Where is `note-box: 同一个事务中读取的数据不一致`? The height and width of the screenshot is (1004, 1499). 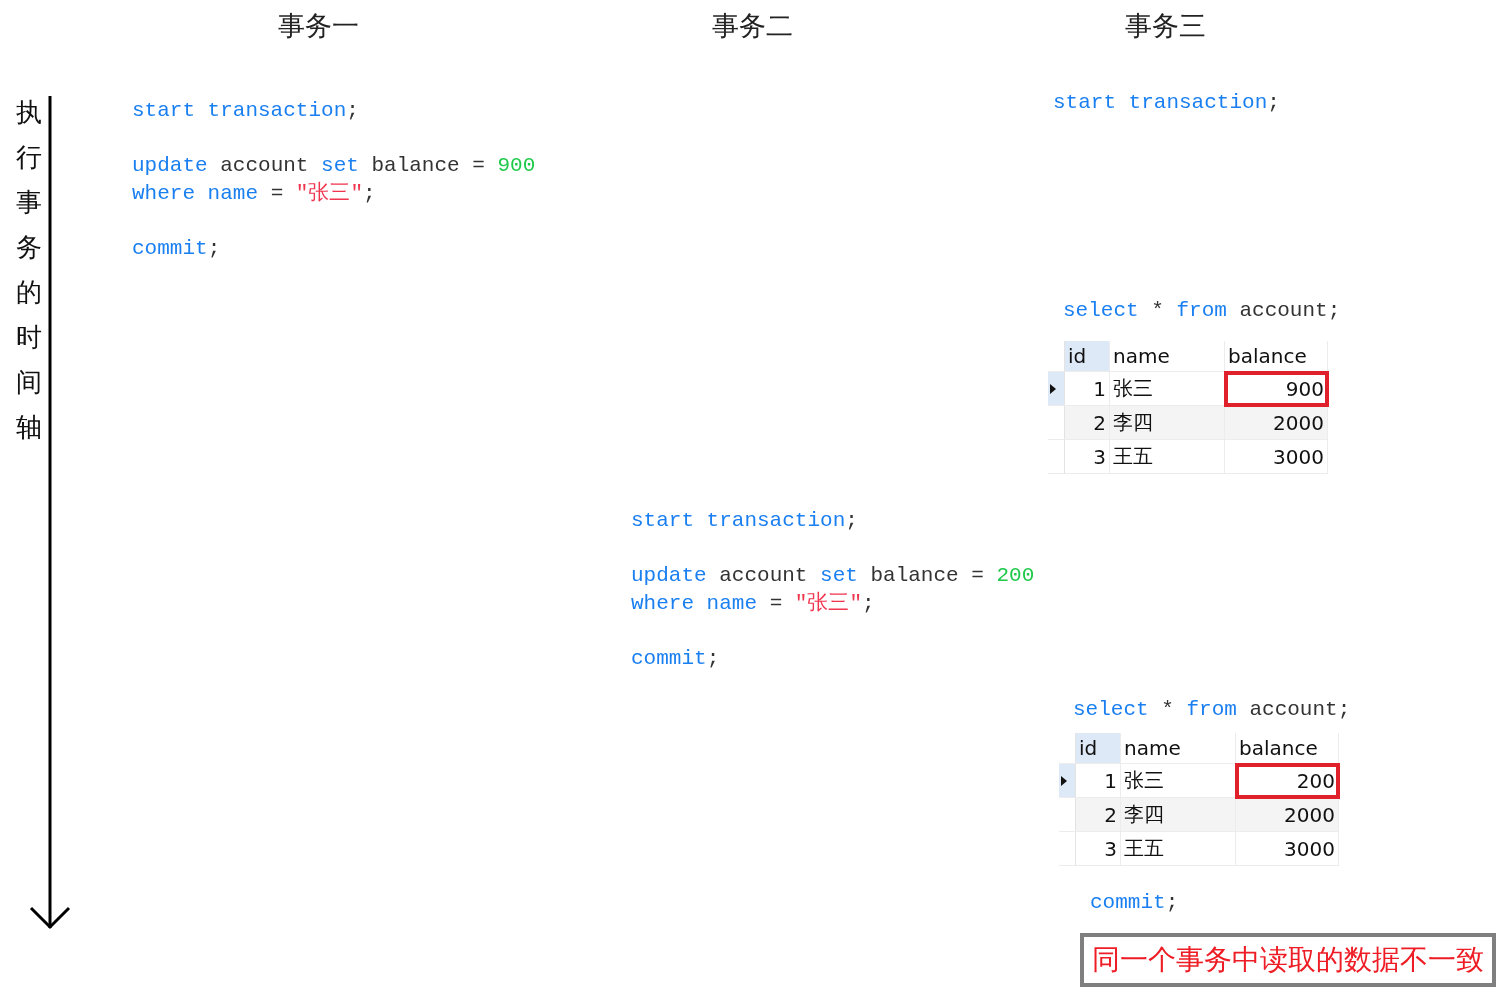
note-box: 同一个事务中读取的数据不一致 is located at coordinates (1288, 960).